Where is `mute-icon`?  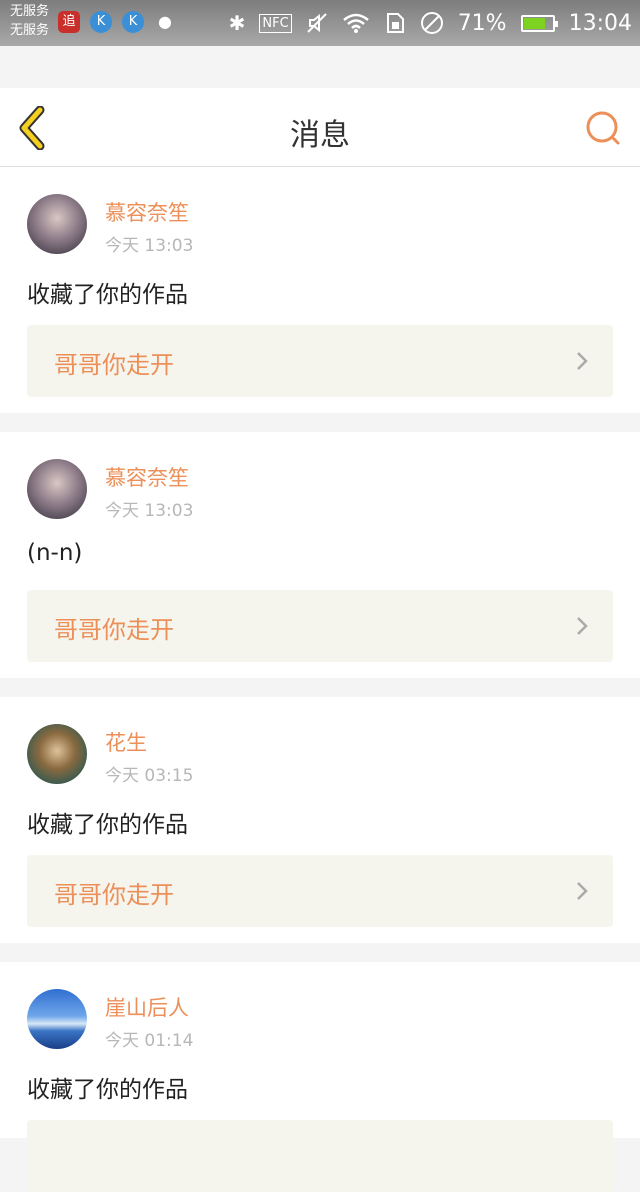
mute-icon is located at coordinates (316, 23).